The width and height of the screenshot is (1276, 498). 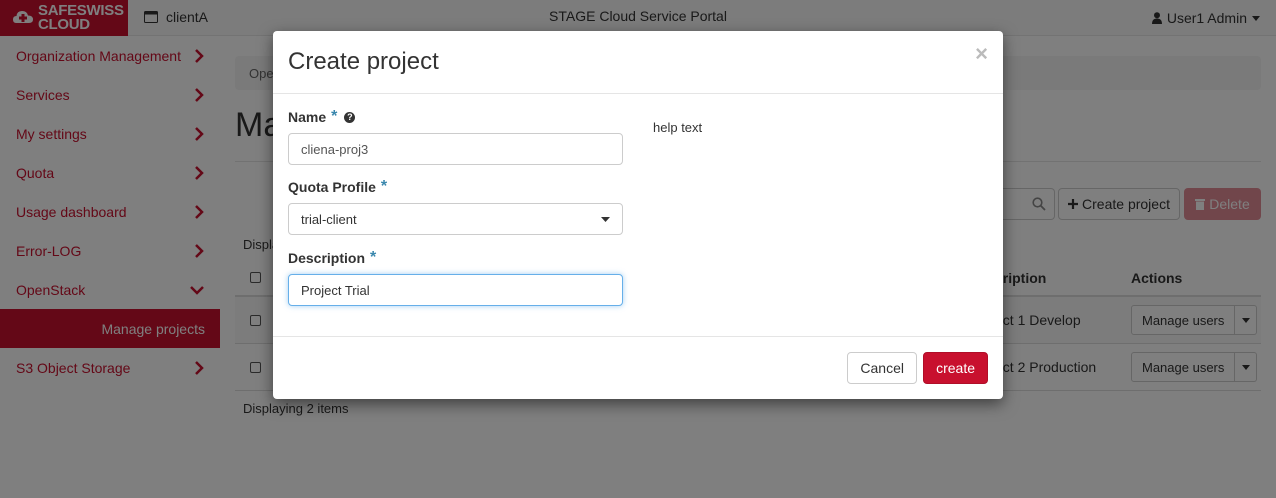 I want to click on create-button: create, so click(x=955, y=368).